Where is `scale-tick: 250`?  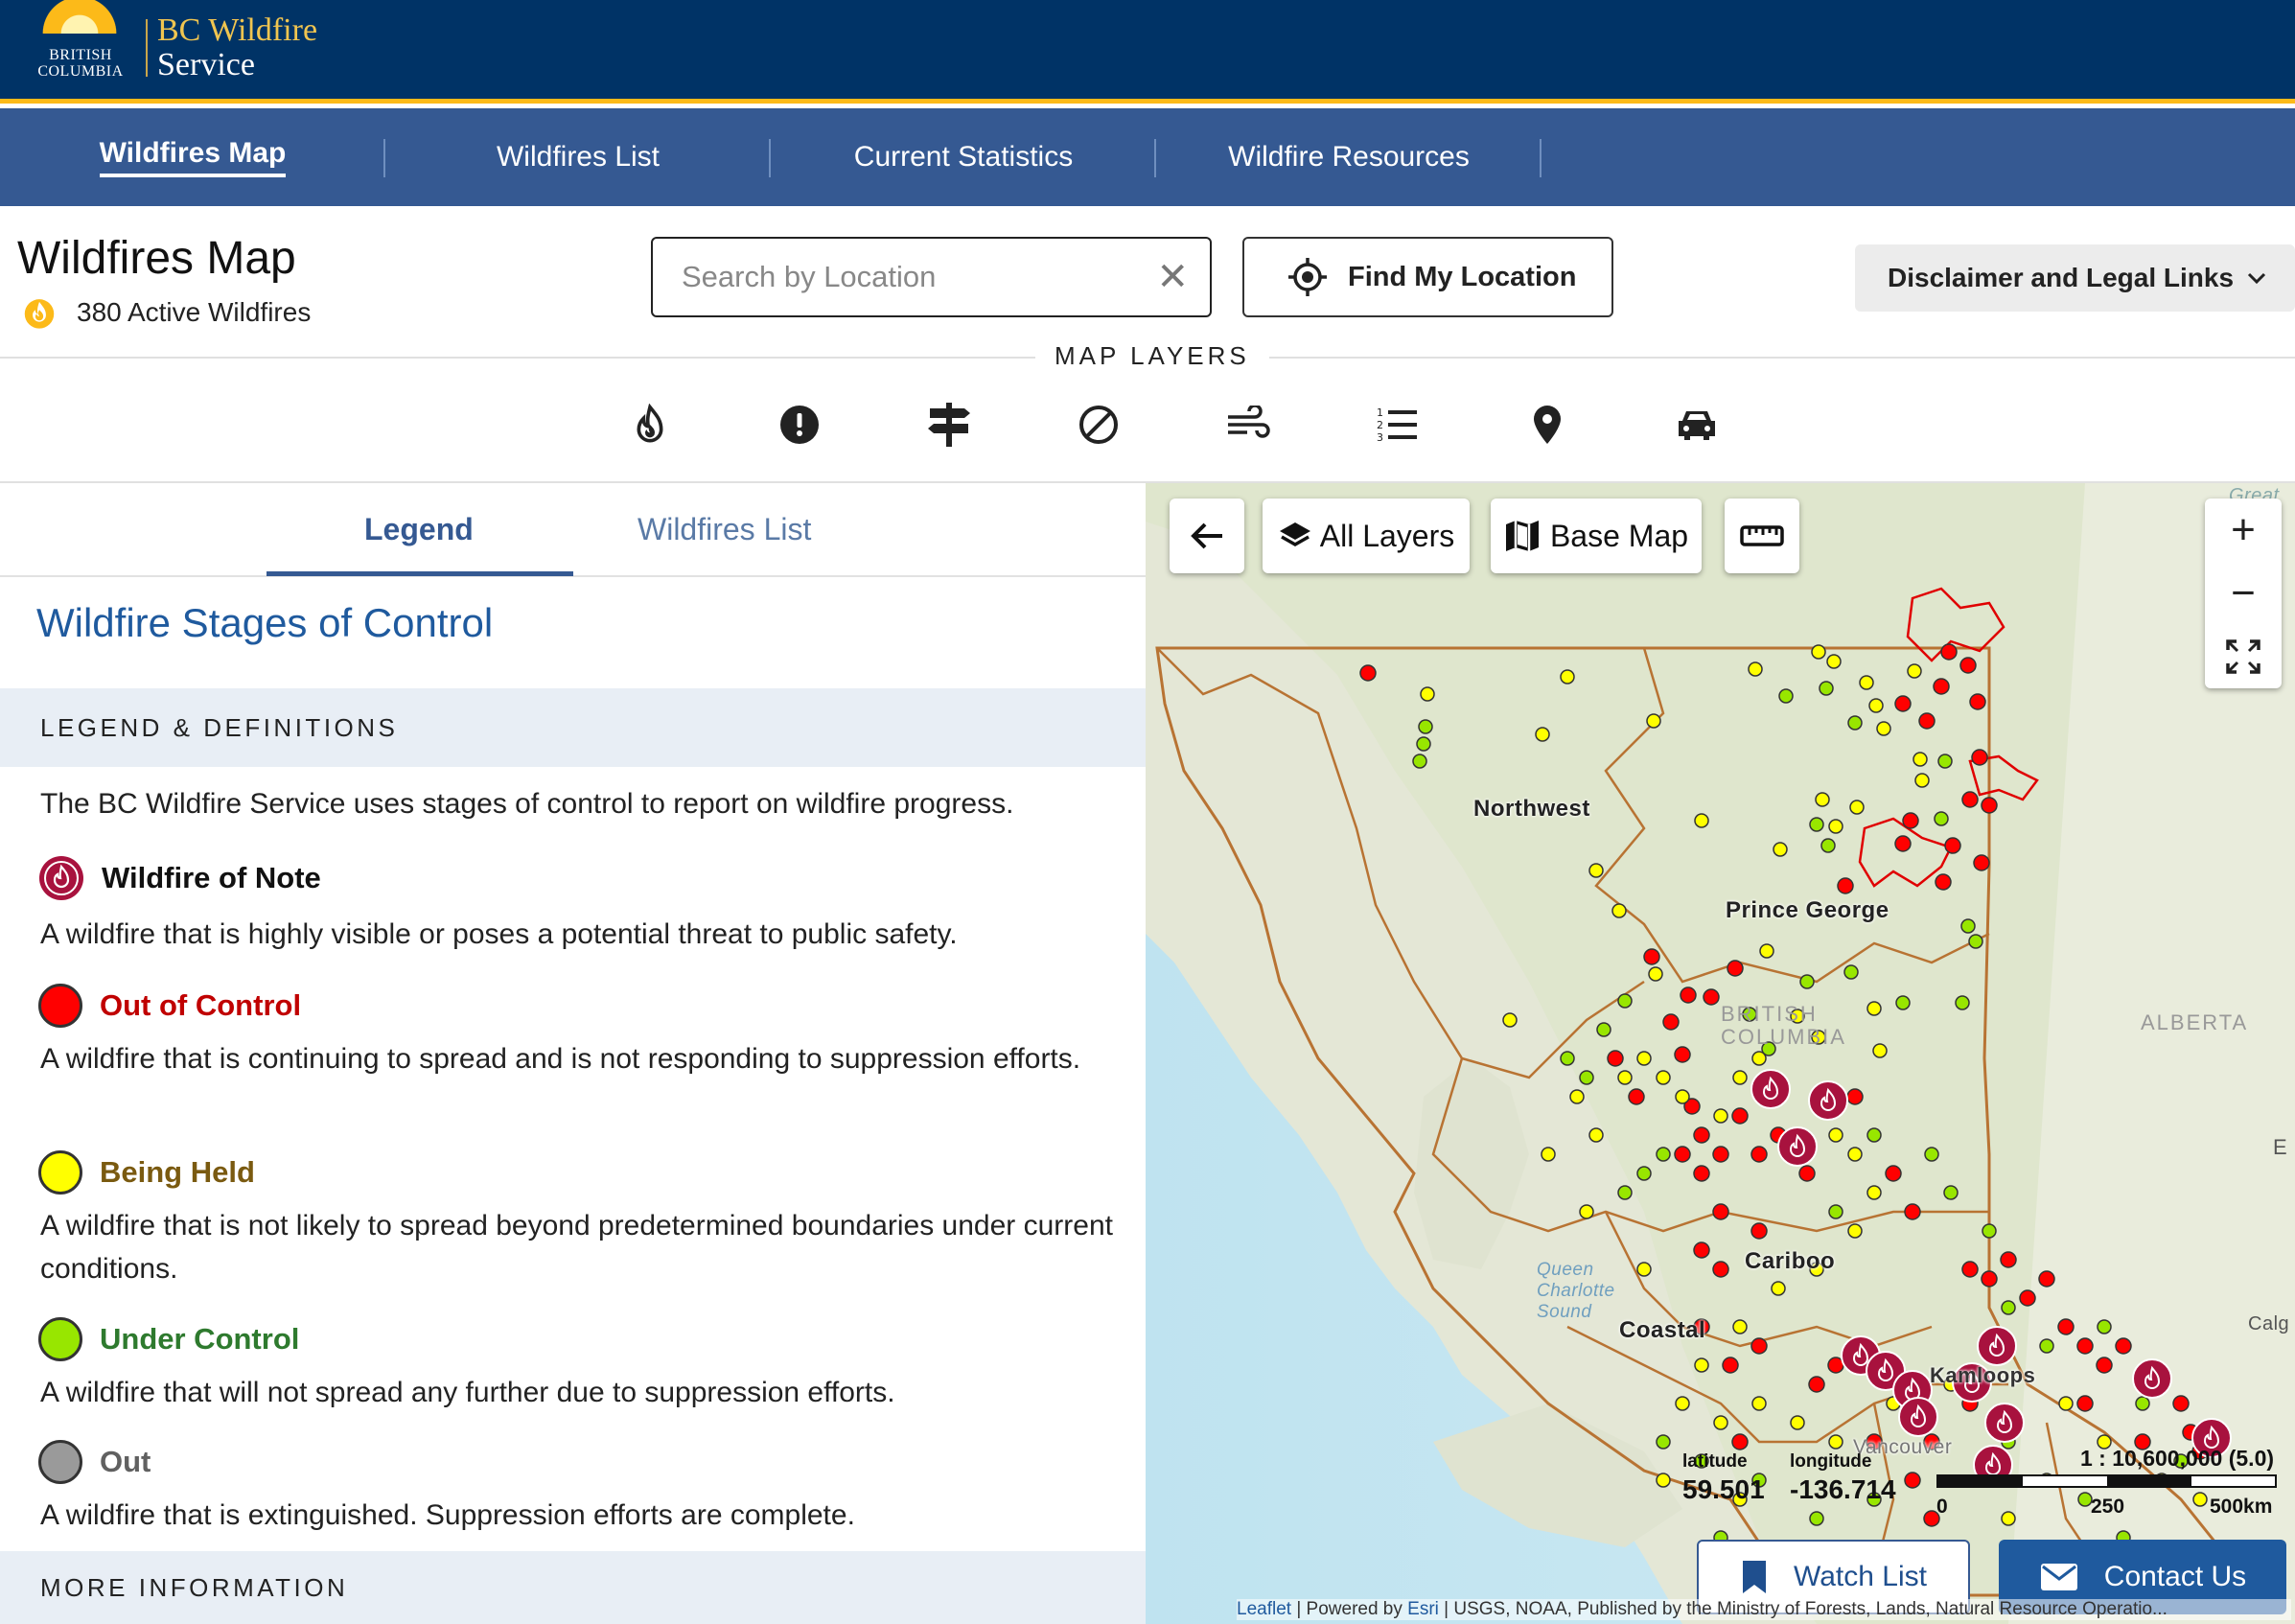
scale-tick: 250 is located at coordinates (2108, 1507).